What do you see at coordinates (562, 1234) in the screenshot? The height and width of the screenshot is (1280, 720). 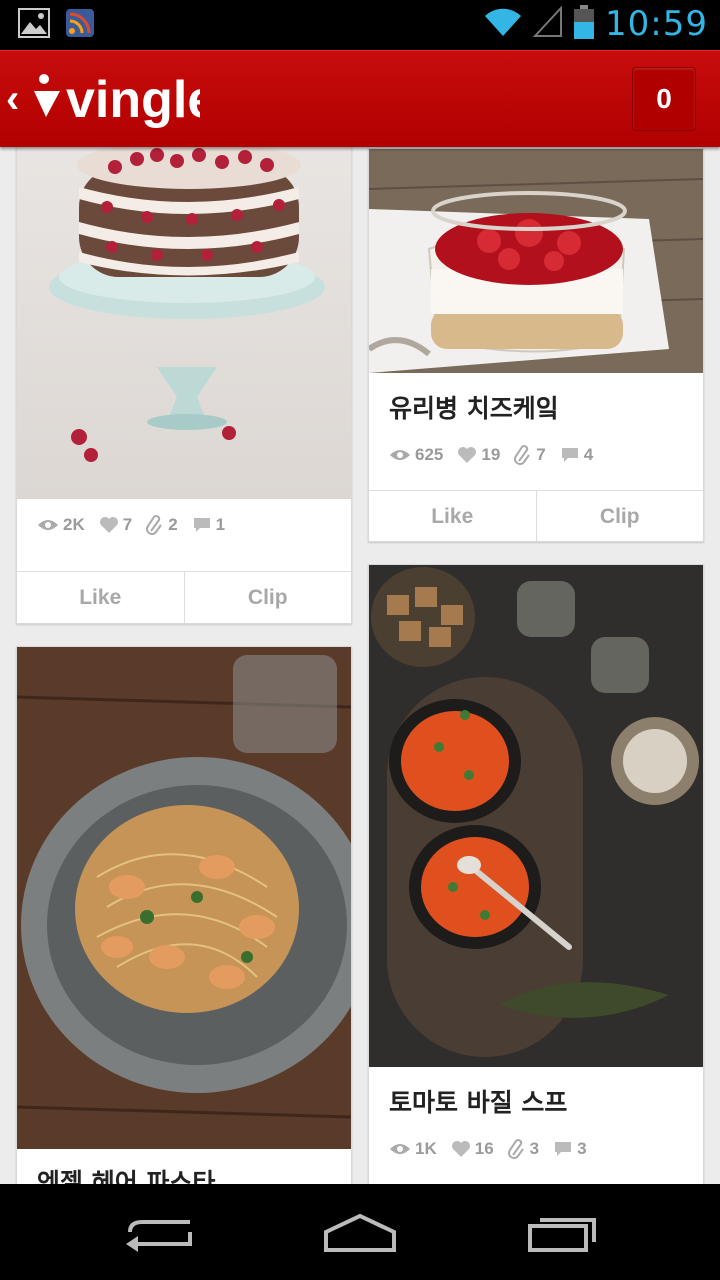 I see `recent-apps-nav-icon` at bounding box center [562, 1234].